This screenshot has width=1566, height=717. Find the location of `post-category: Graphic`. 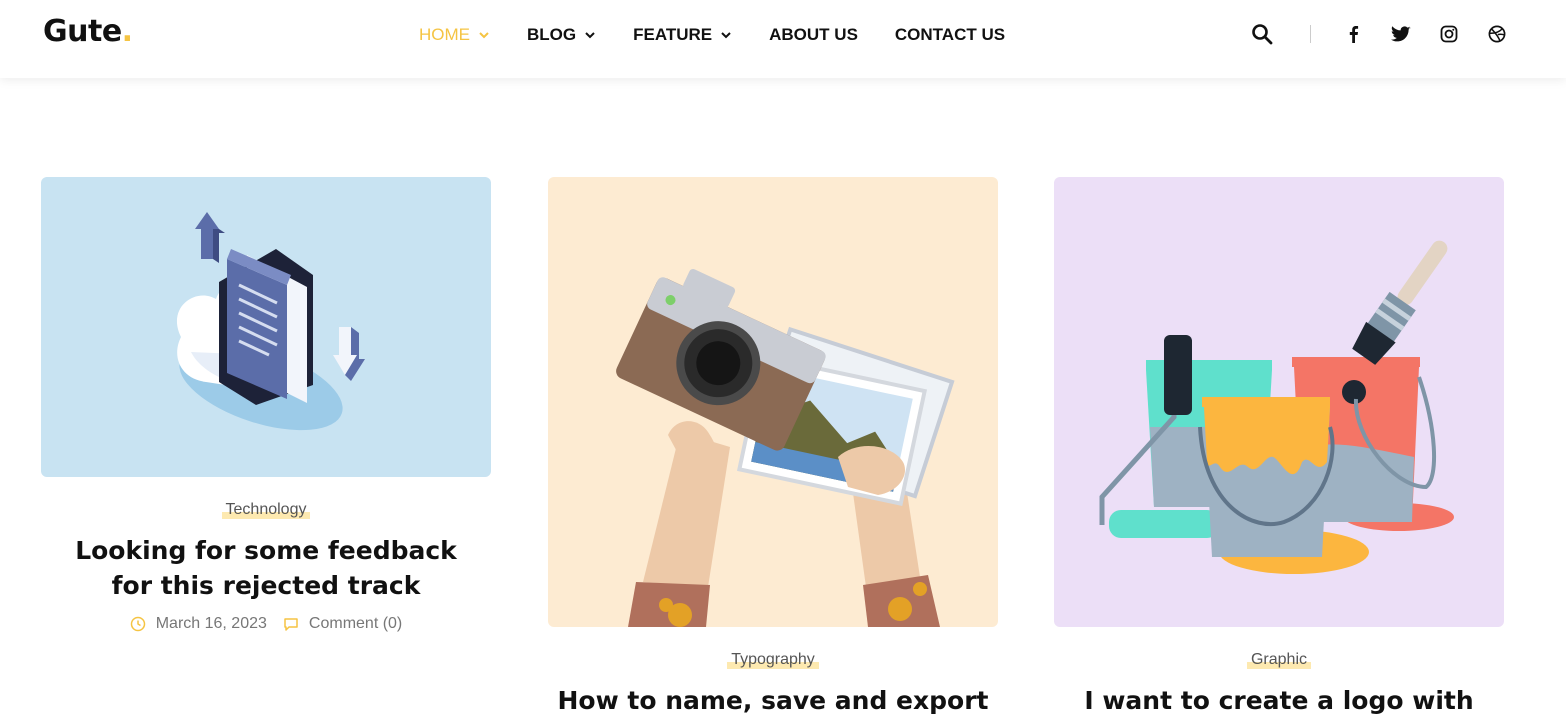

post-category: Graphic is located at coordinates (1279, 660).